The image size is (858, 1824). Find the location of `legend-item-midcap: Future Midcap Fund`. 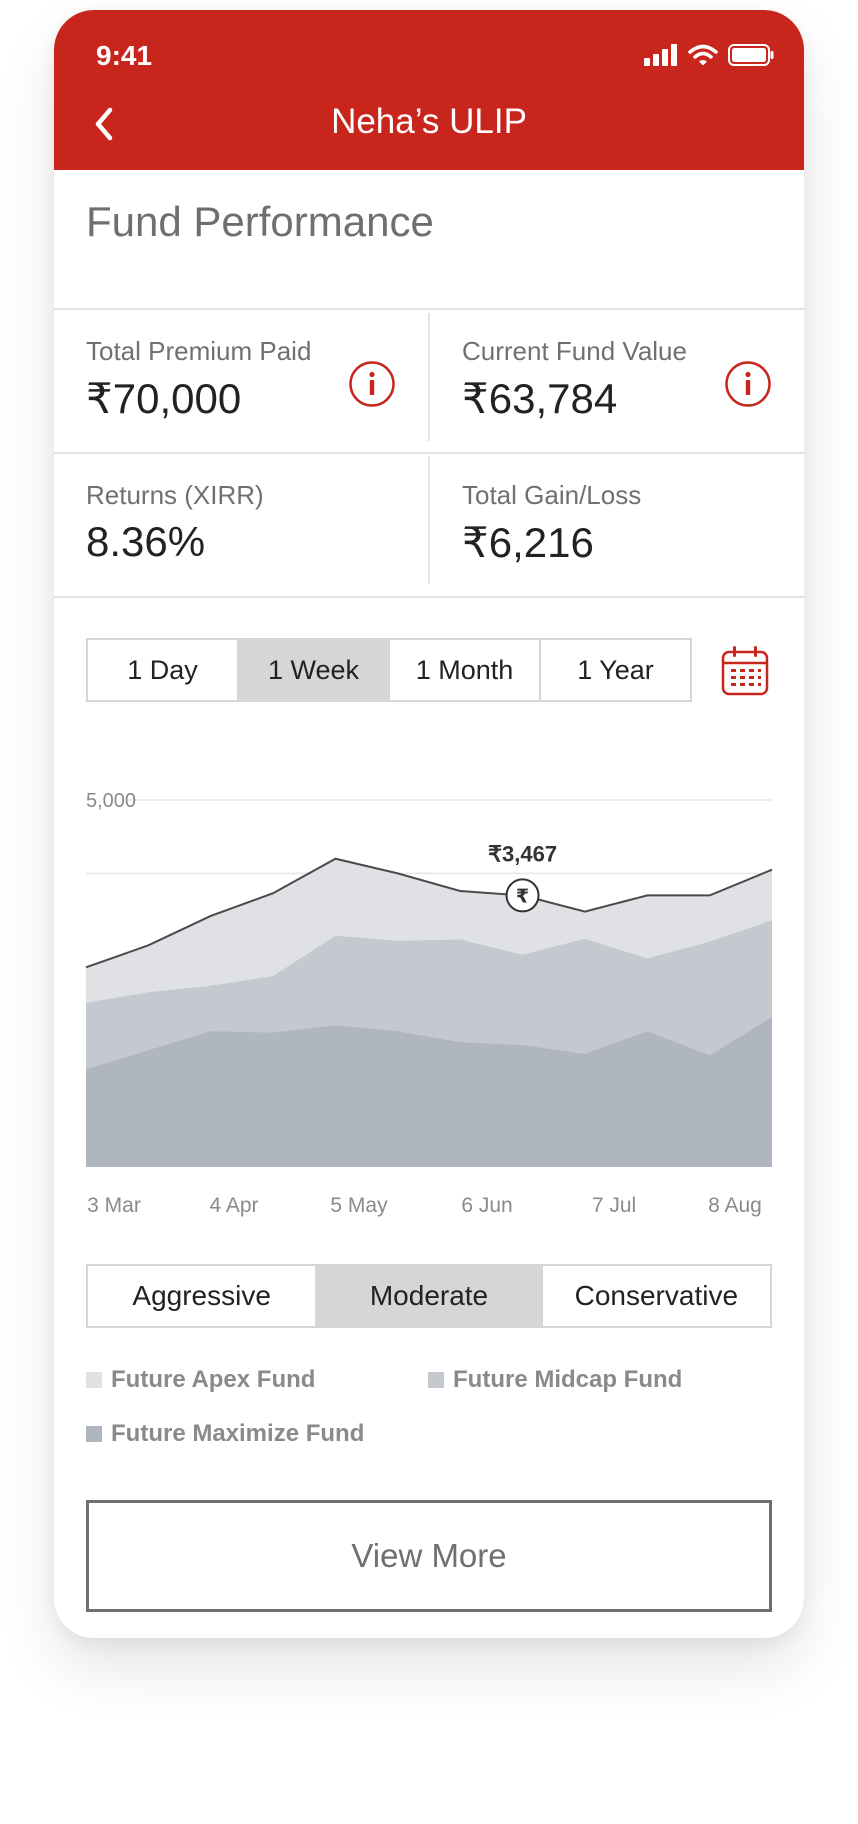

legend-item-midcap: Future Midcap Fund is located at coordinates (555, 1380).